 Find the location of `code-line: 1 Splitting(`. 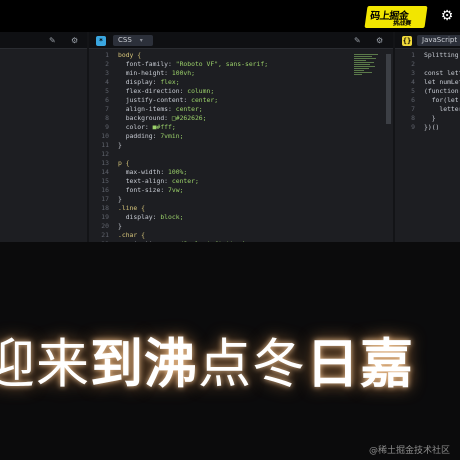

code-line: 1 Splitting( is located at coordinates (427, 55).